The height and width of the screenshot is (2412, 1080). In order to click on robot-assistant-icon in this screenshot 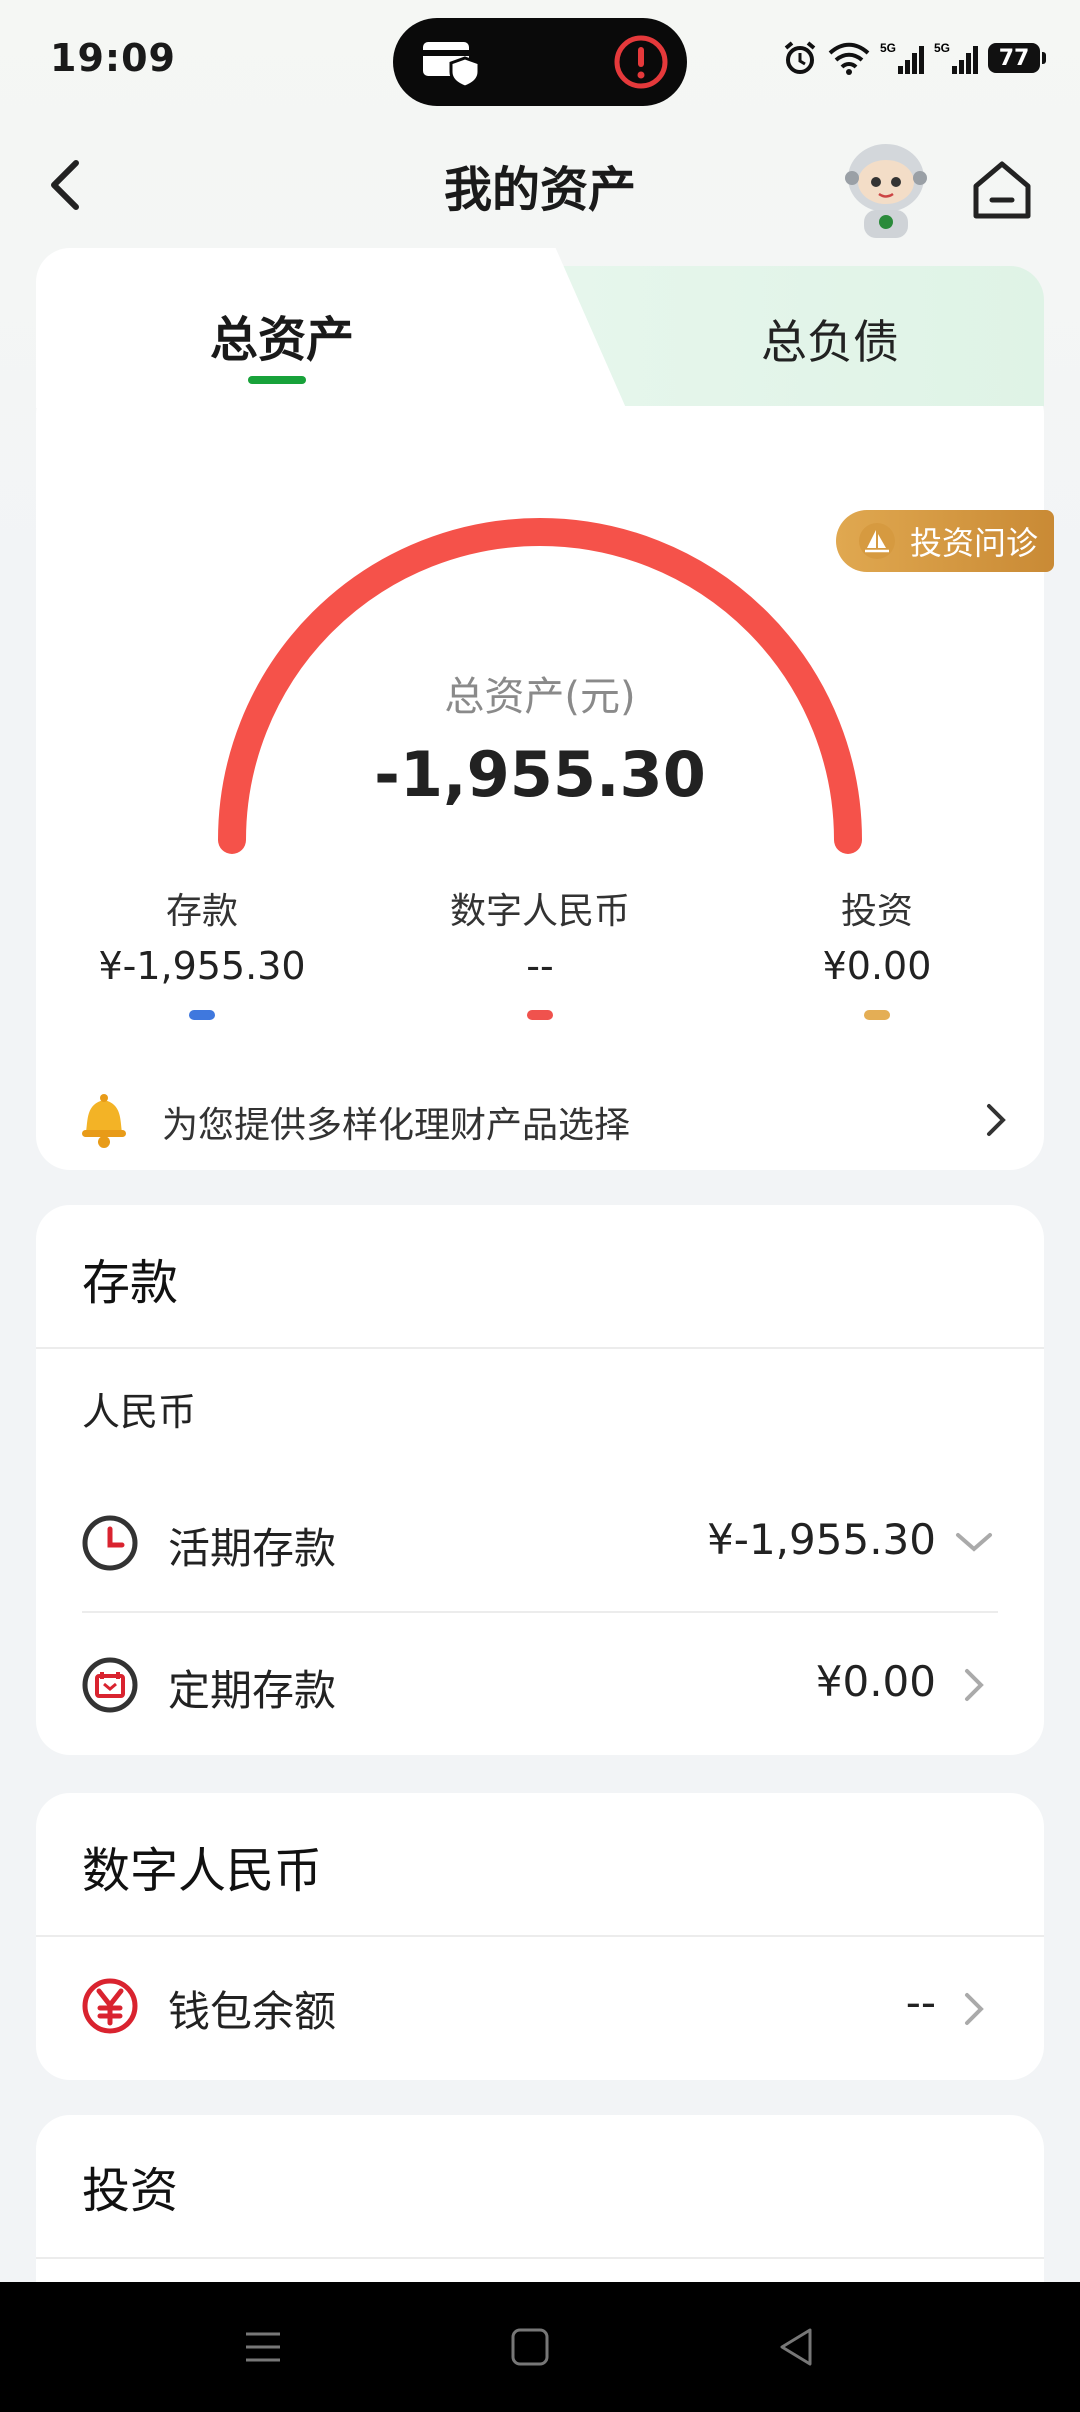, I will do `click(886, 187)`.